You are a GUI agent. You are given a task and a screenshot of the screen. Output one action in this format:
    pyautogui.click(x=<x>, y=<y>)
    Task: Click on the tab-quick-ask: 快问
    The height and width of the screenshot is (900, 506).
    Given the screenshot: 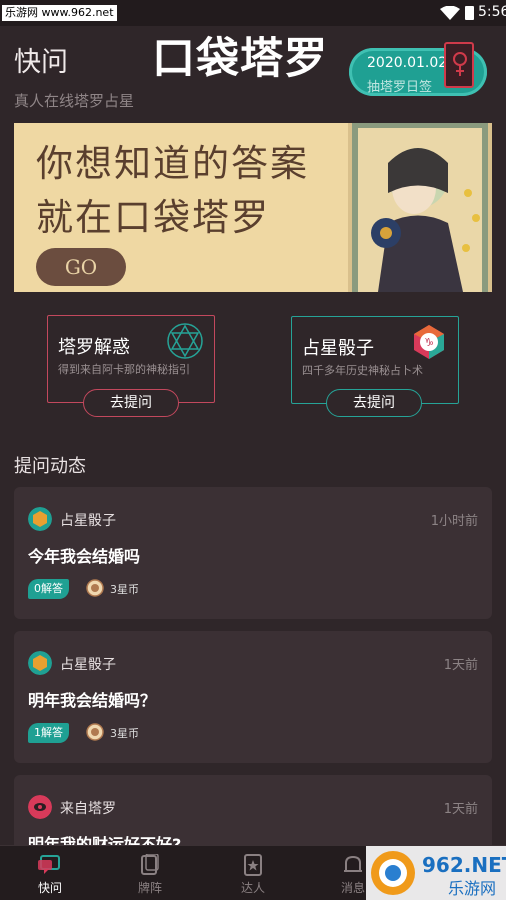 What is the action you would take?
    pyautogui.click(x=50, y=873)
    